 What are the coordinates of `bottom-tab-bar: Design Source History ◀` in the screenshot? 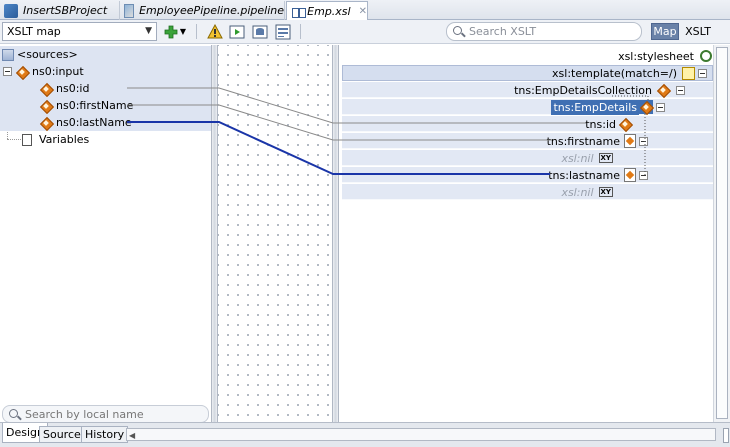 It's located at (365, 434).